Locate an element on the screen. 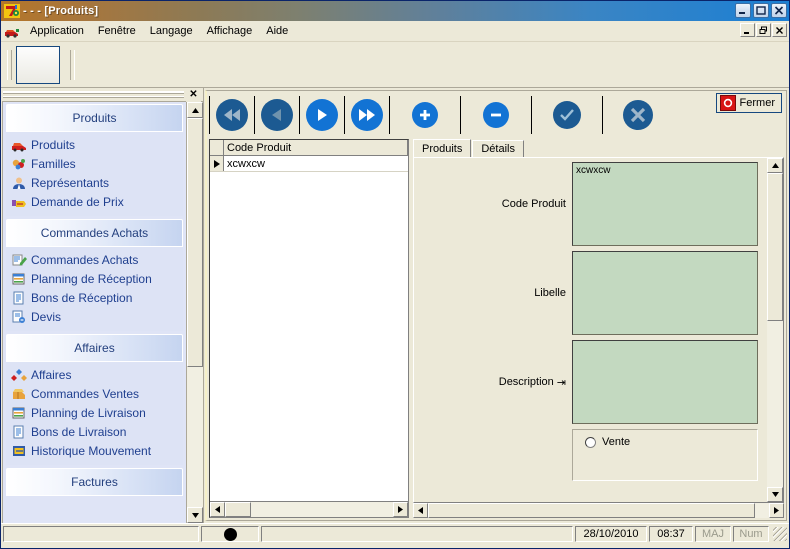 The width and height of the screenshot is (790, 549). sidebar-item-planning-de-reception: Planning de Réception is located at coordinates (94, 278).